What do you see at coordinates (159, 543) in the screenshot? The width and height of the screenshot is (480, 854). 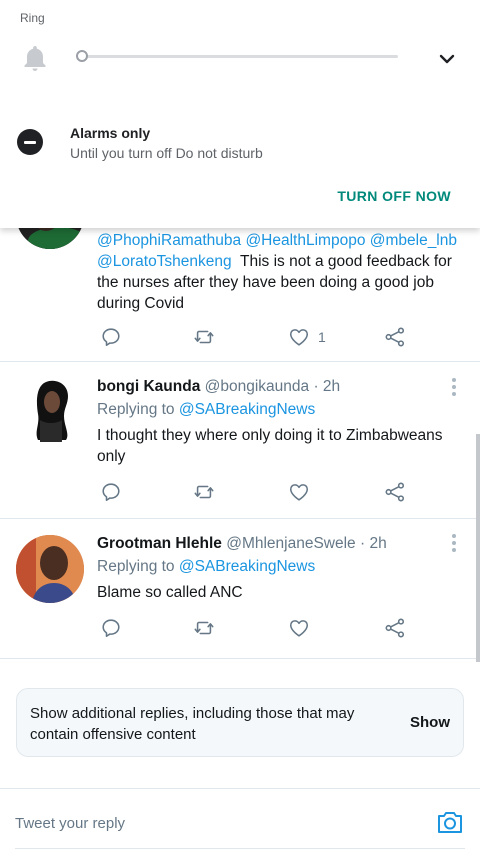 I see `author-name: Grootman Hlehle` at bounding box center [159, 543].